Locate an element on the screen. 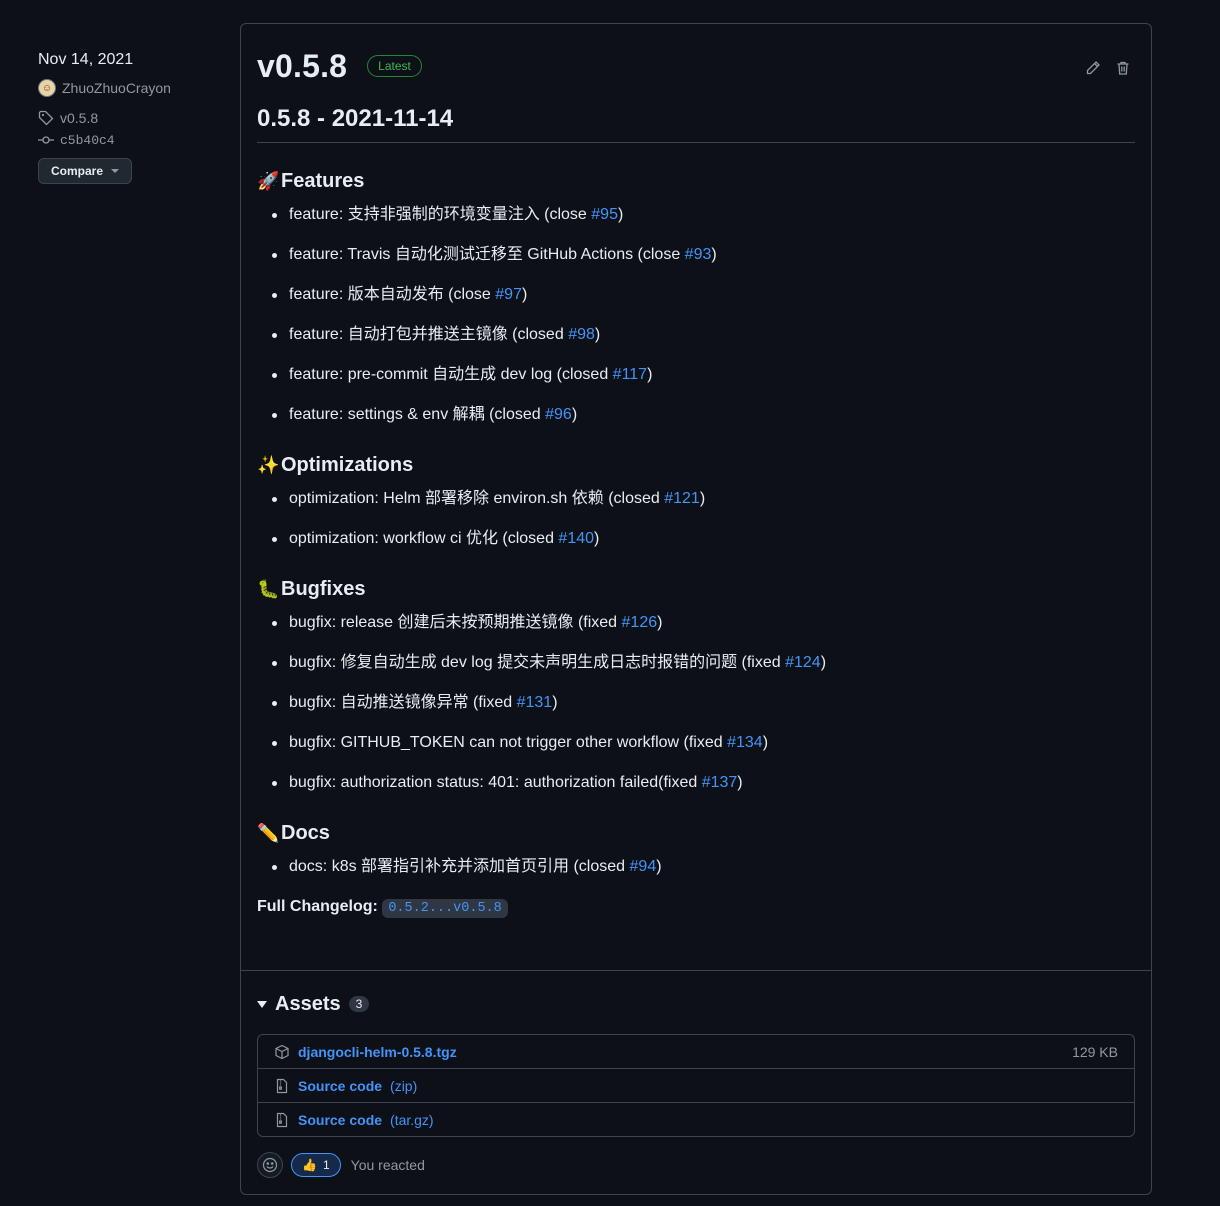 The image size is (1220, 1206). divider is located at coordinates (696, 970).